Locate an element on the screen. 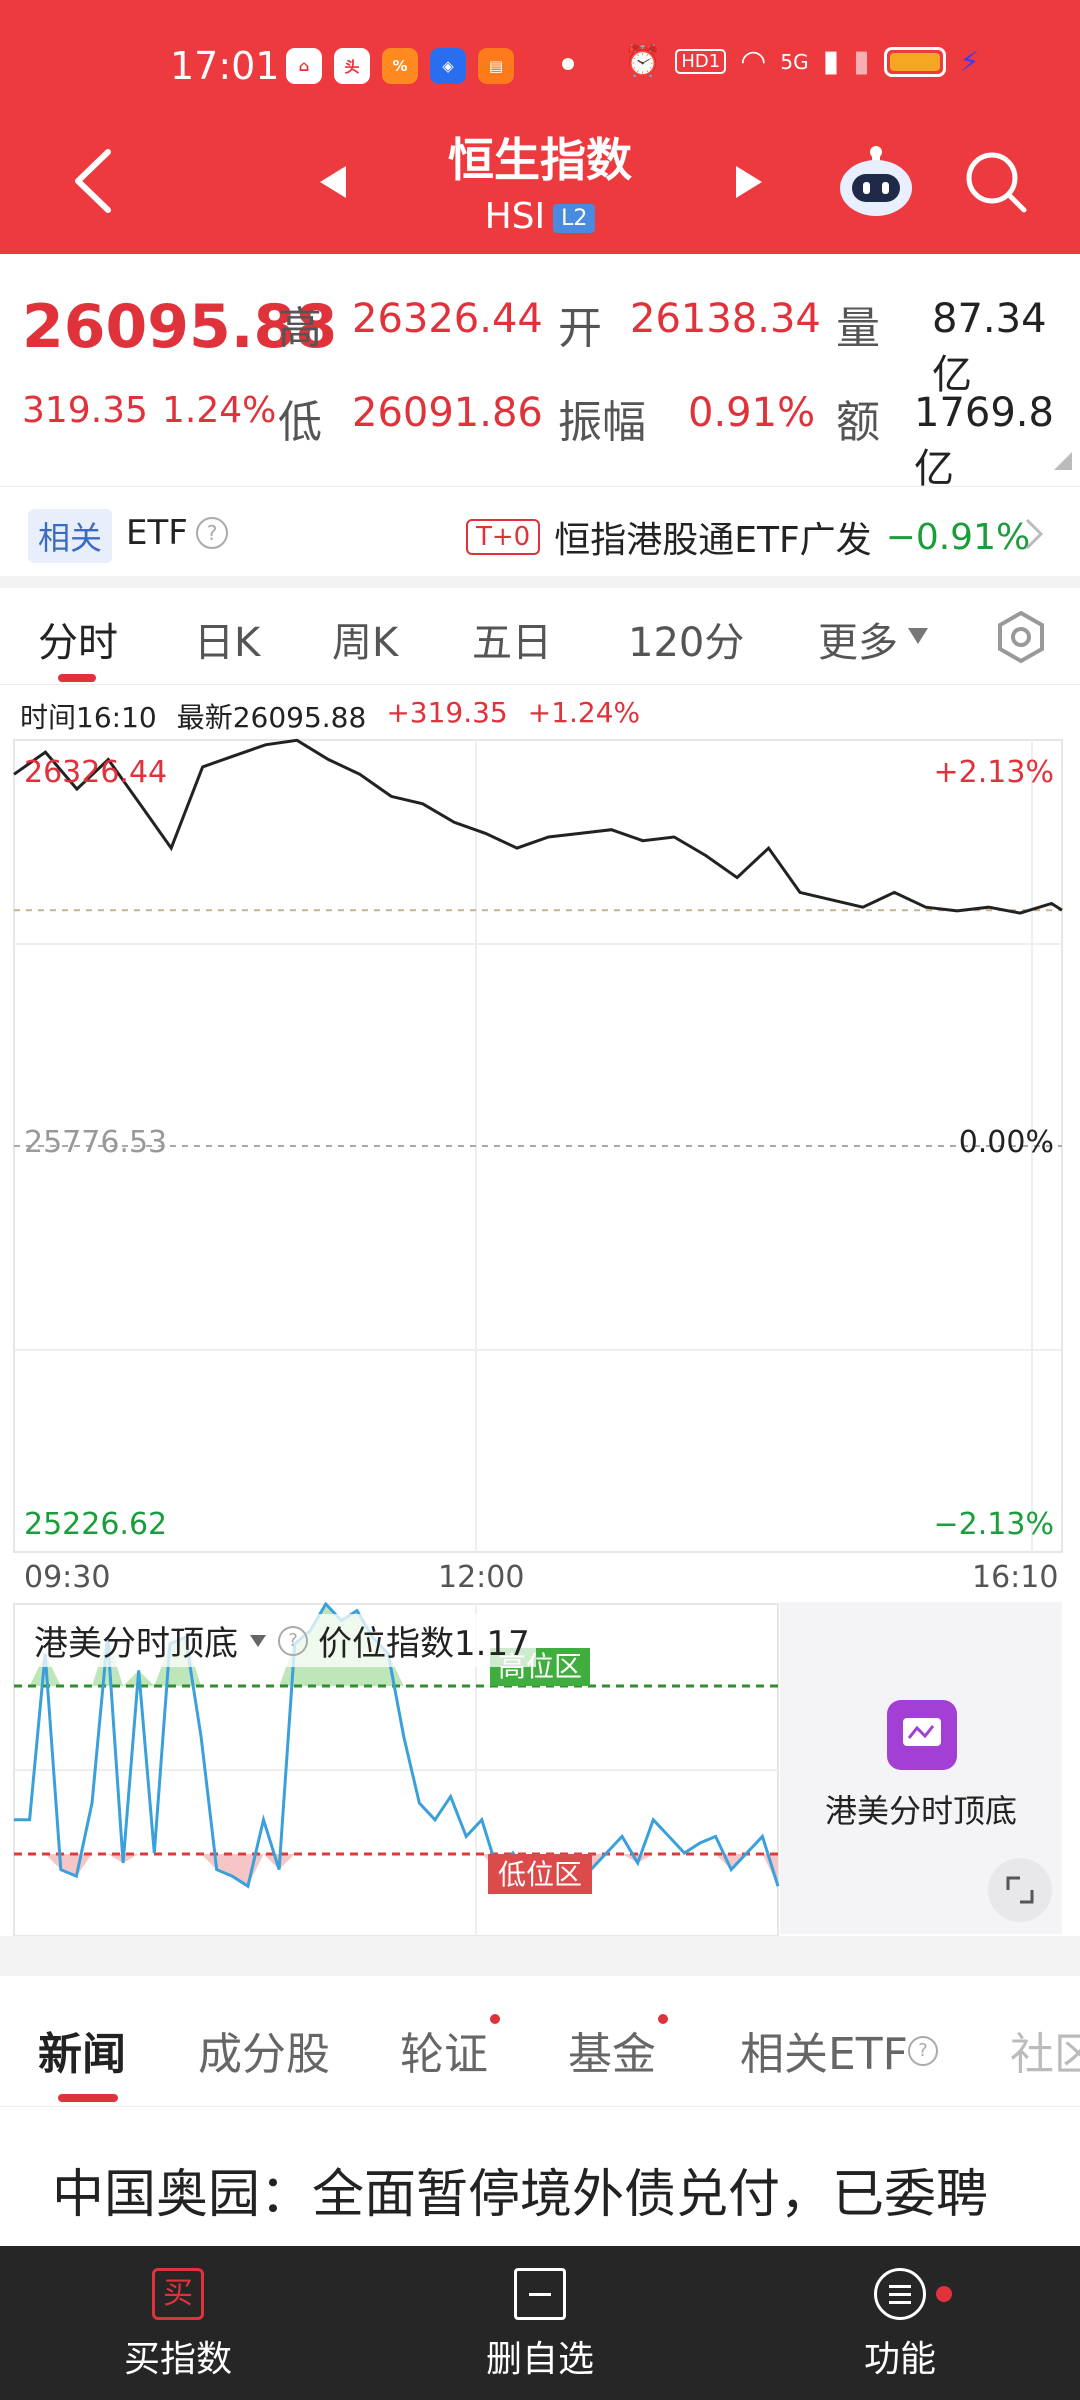 This screenshot has height=2400, width=1080. indicator-card: 港美分时顶底 is located at coordinates (921, 1768).